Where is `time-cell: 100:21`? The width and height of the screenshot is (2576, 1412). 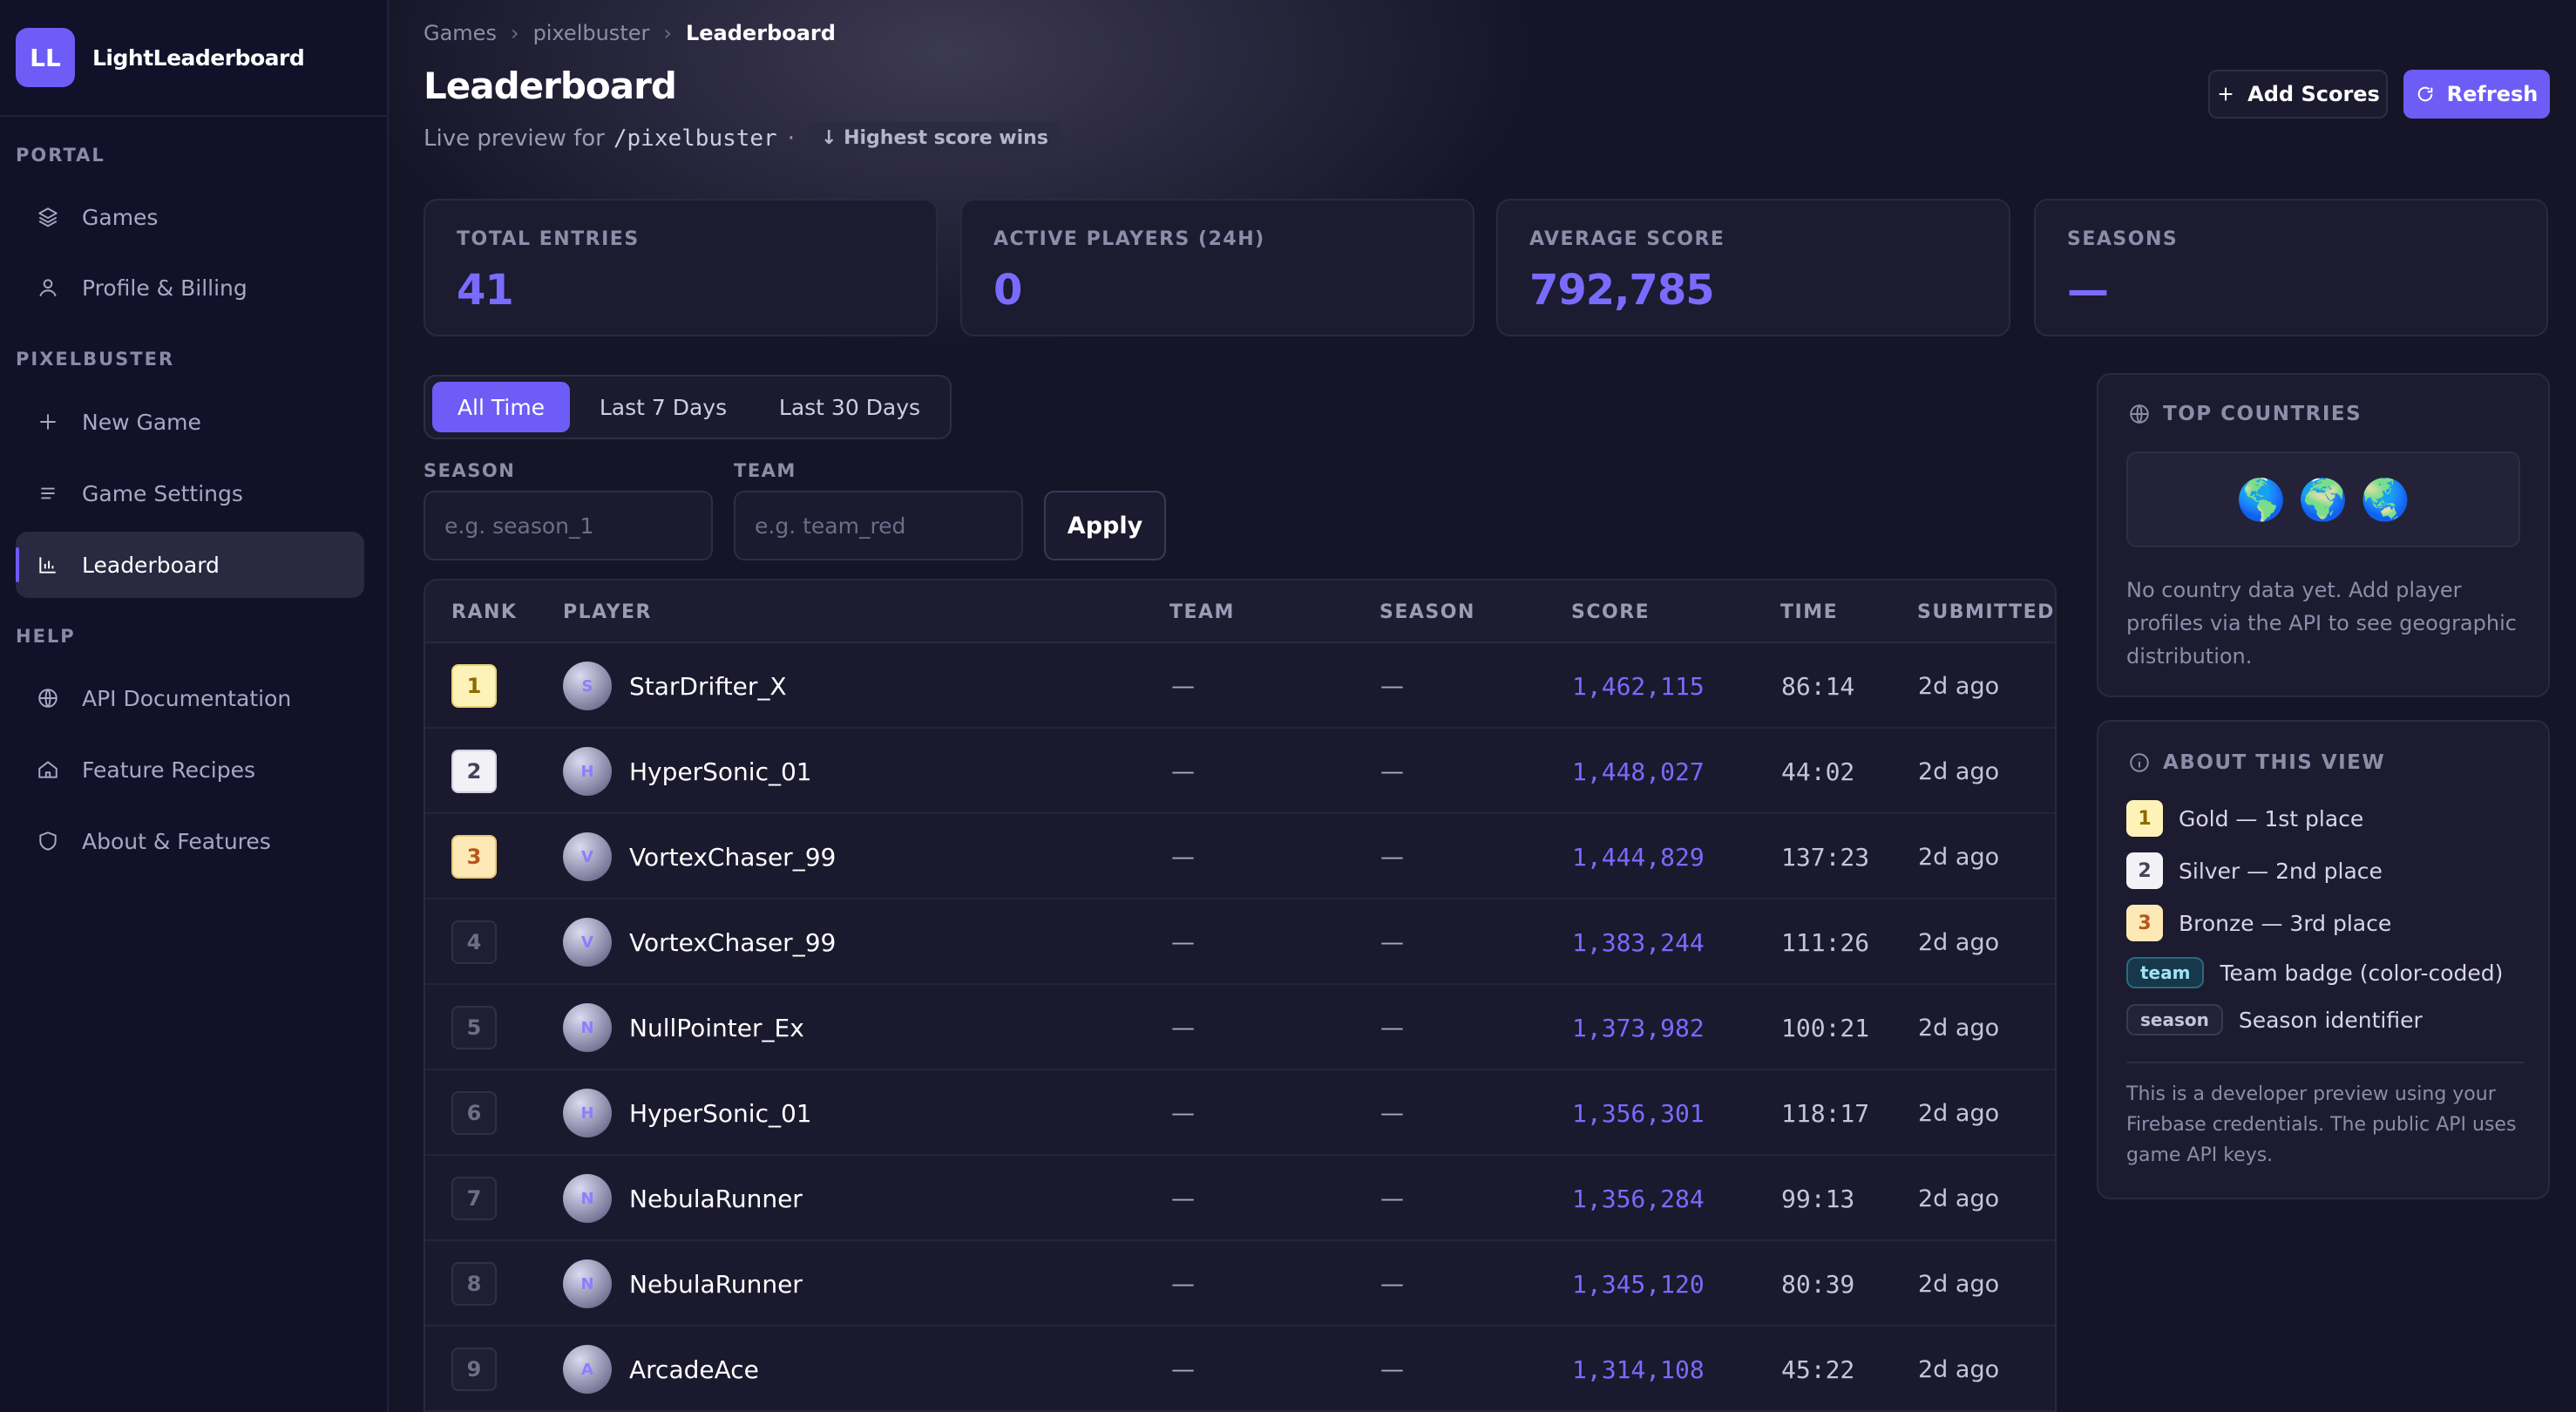
time-cell: 100:21 is located at coordinates (1825, 1027).